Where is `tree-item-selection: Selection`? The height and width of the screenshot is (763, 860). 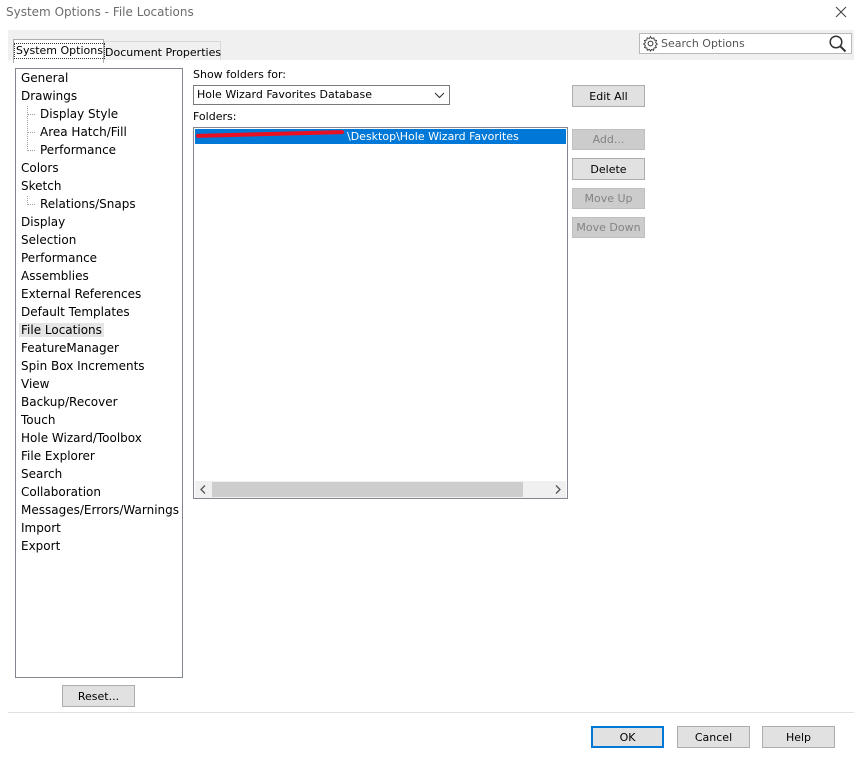 tree-item-selection: Selection is located at coordinates (48, 240).